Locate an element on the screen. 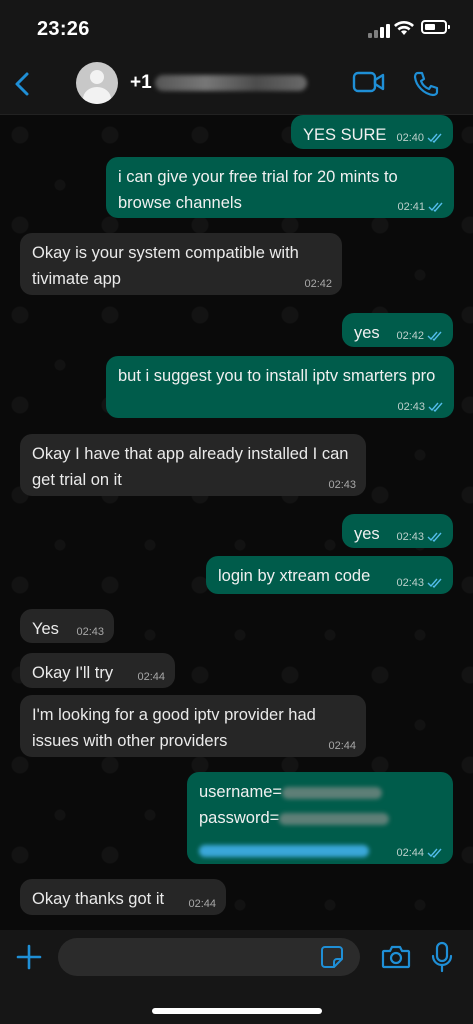 This screenshot has height=1024, width=473. chat-header: +1 is located at coordinates (236, 86).